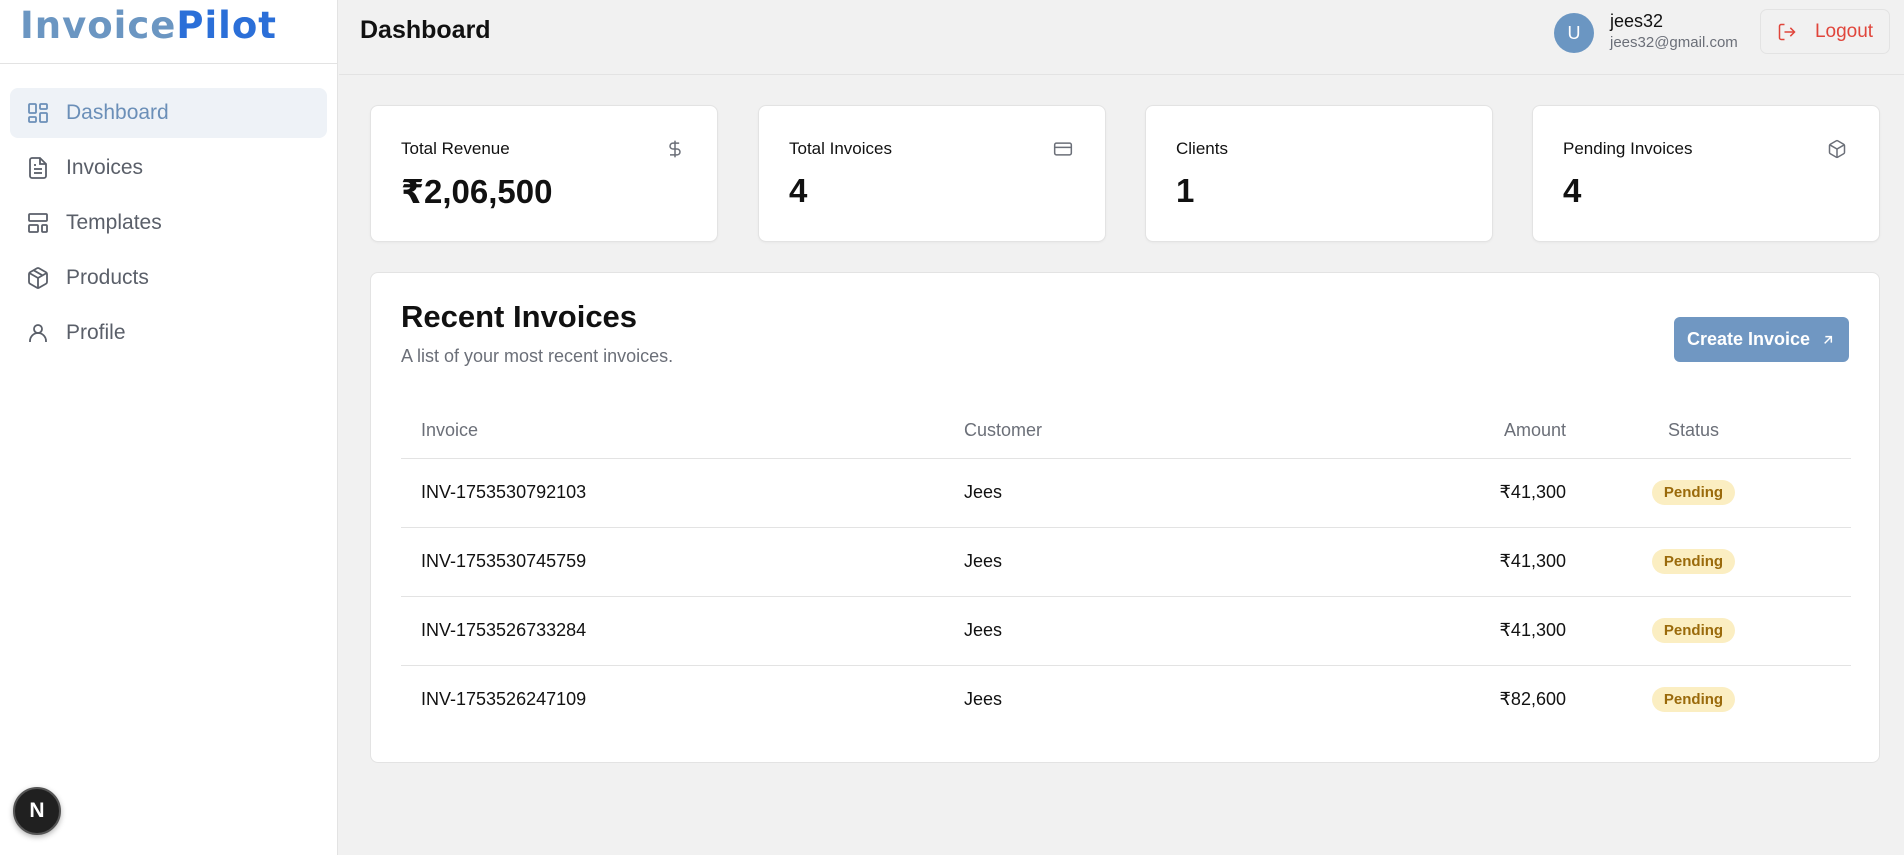 This screenshot has height=855, width=1904. I want to click on page-title: Dashboard, so click(425, 30).